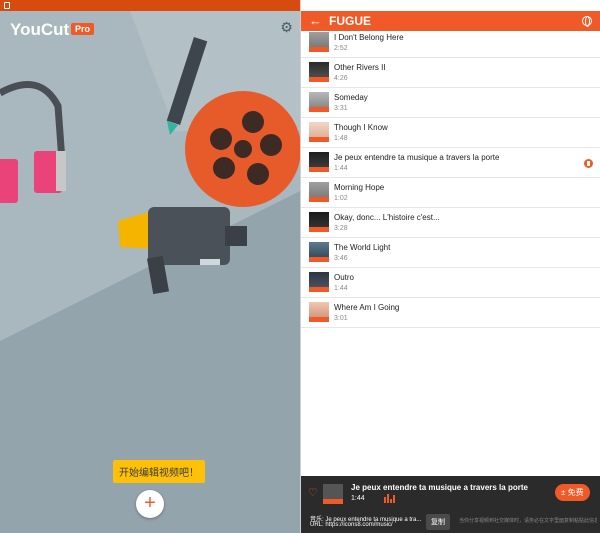 The height and width of the screenshot is (533, 600). Describe the element at coordinates (341, 258) in the screenshot. I see `track-duration: 3:46` at that location.